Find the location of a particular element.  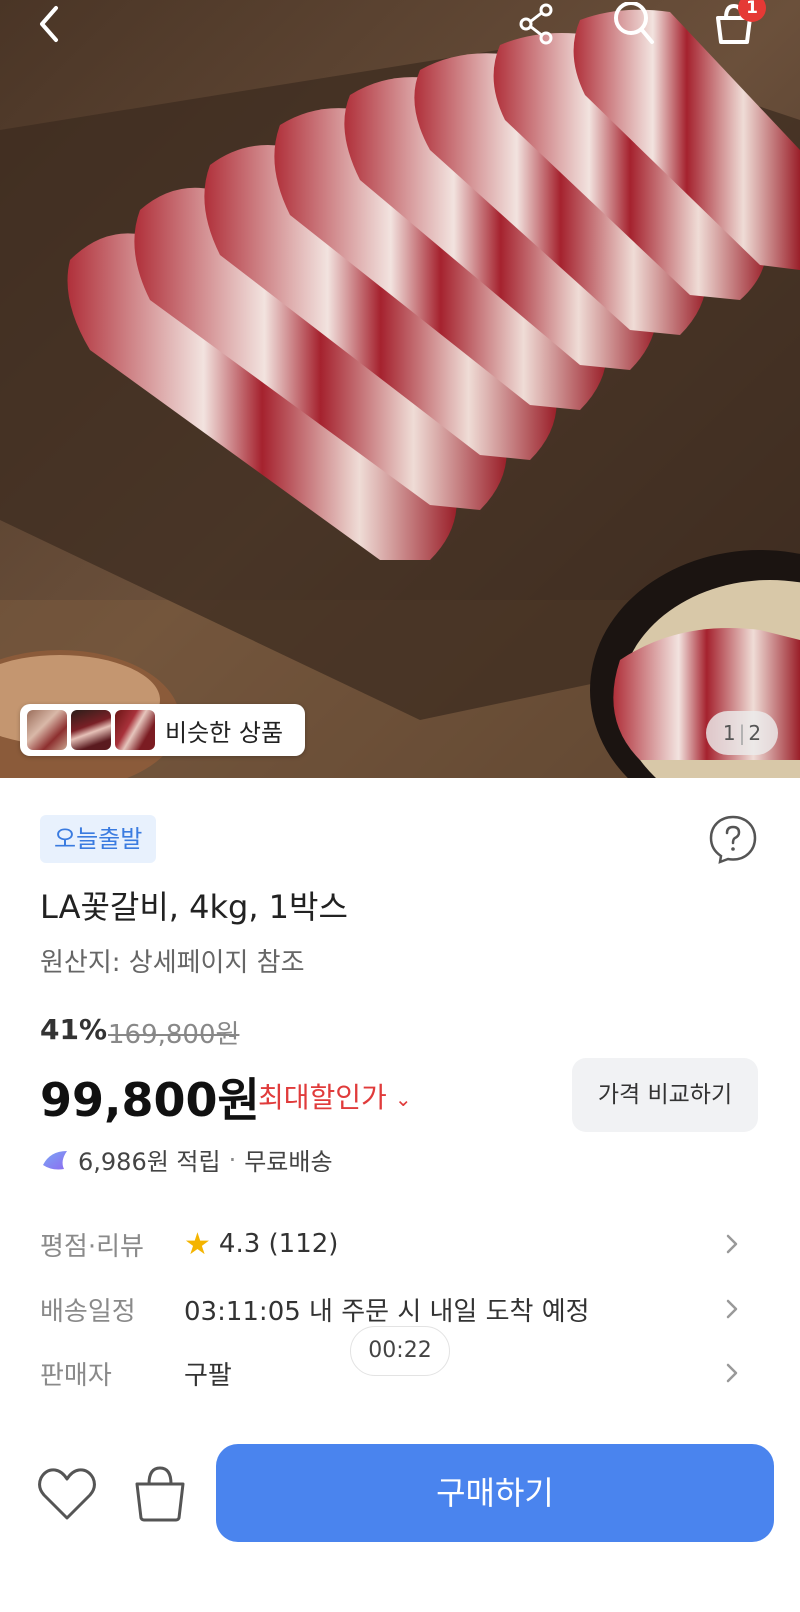

countdown-timer: 00:22 is located at coordinates (400, 1351).